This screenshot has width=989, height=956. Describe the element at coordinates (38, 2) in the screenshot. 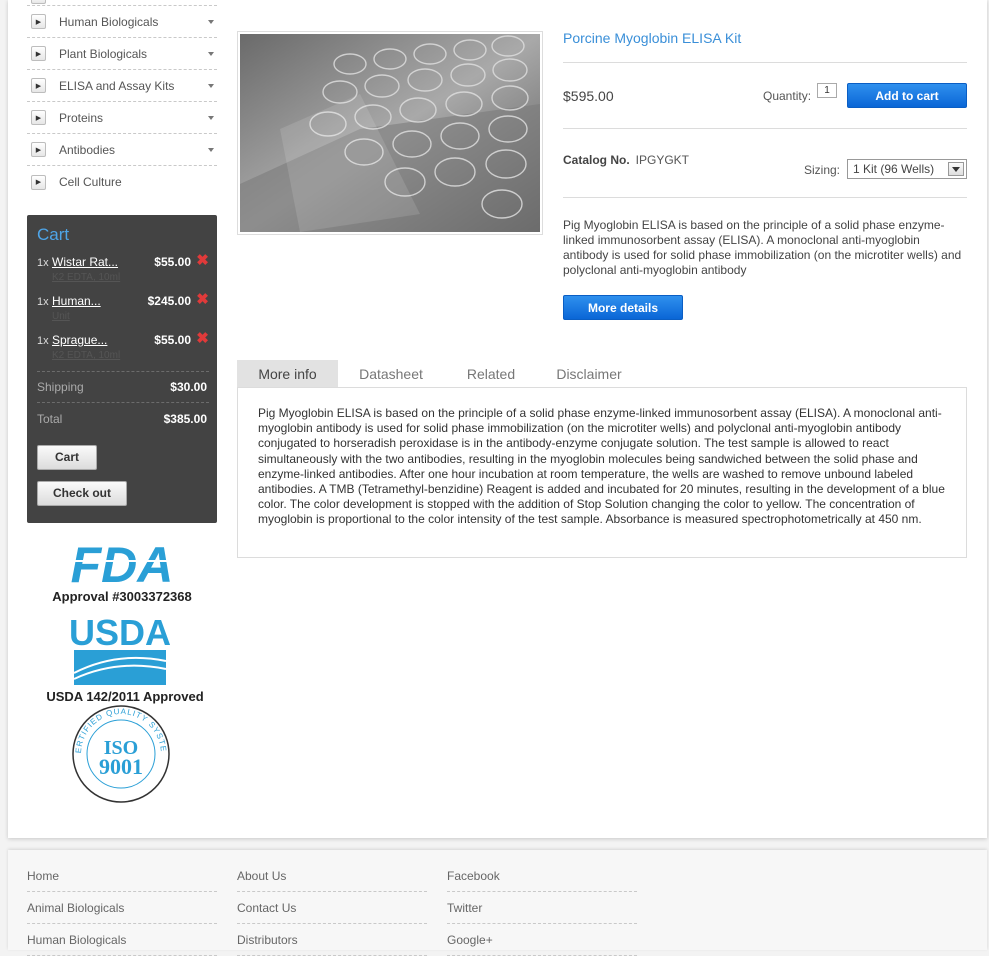

I see `arrow-right-icon` at that location.